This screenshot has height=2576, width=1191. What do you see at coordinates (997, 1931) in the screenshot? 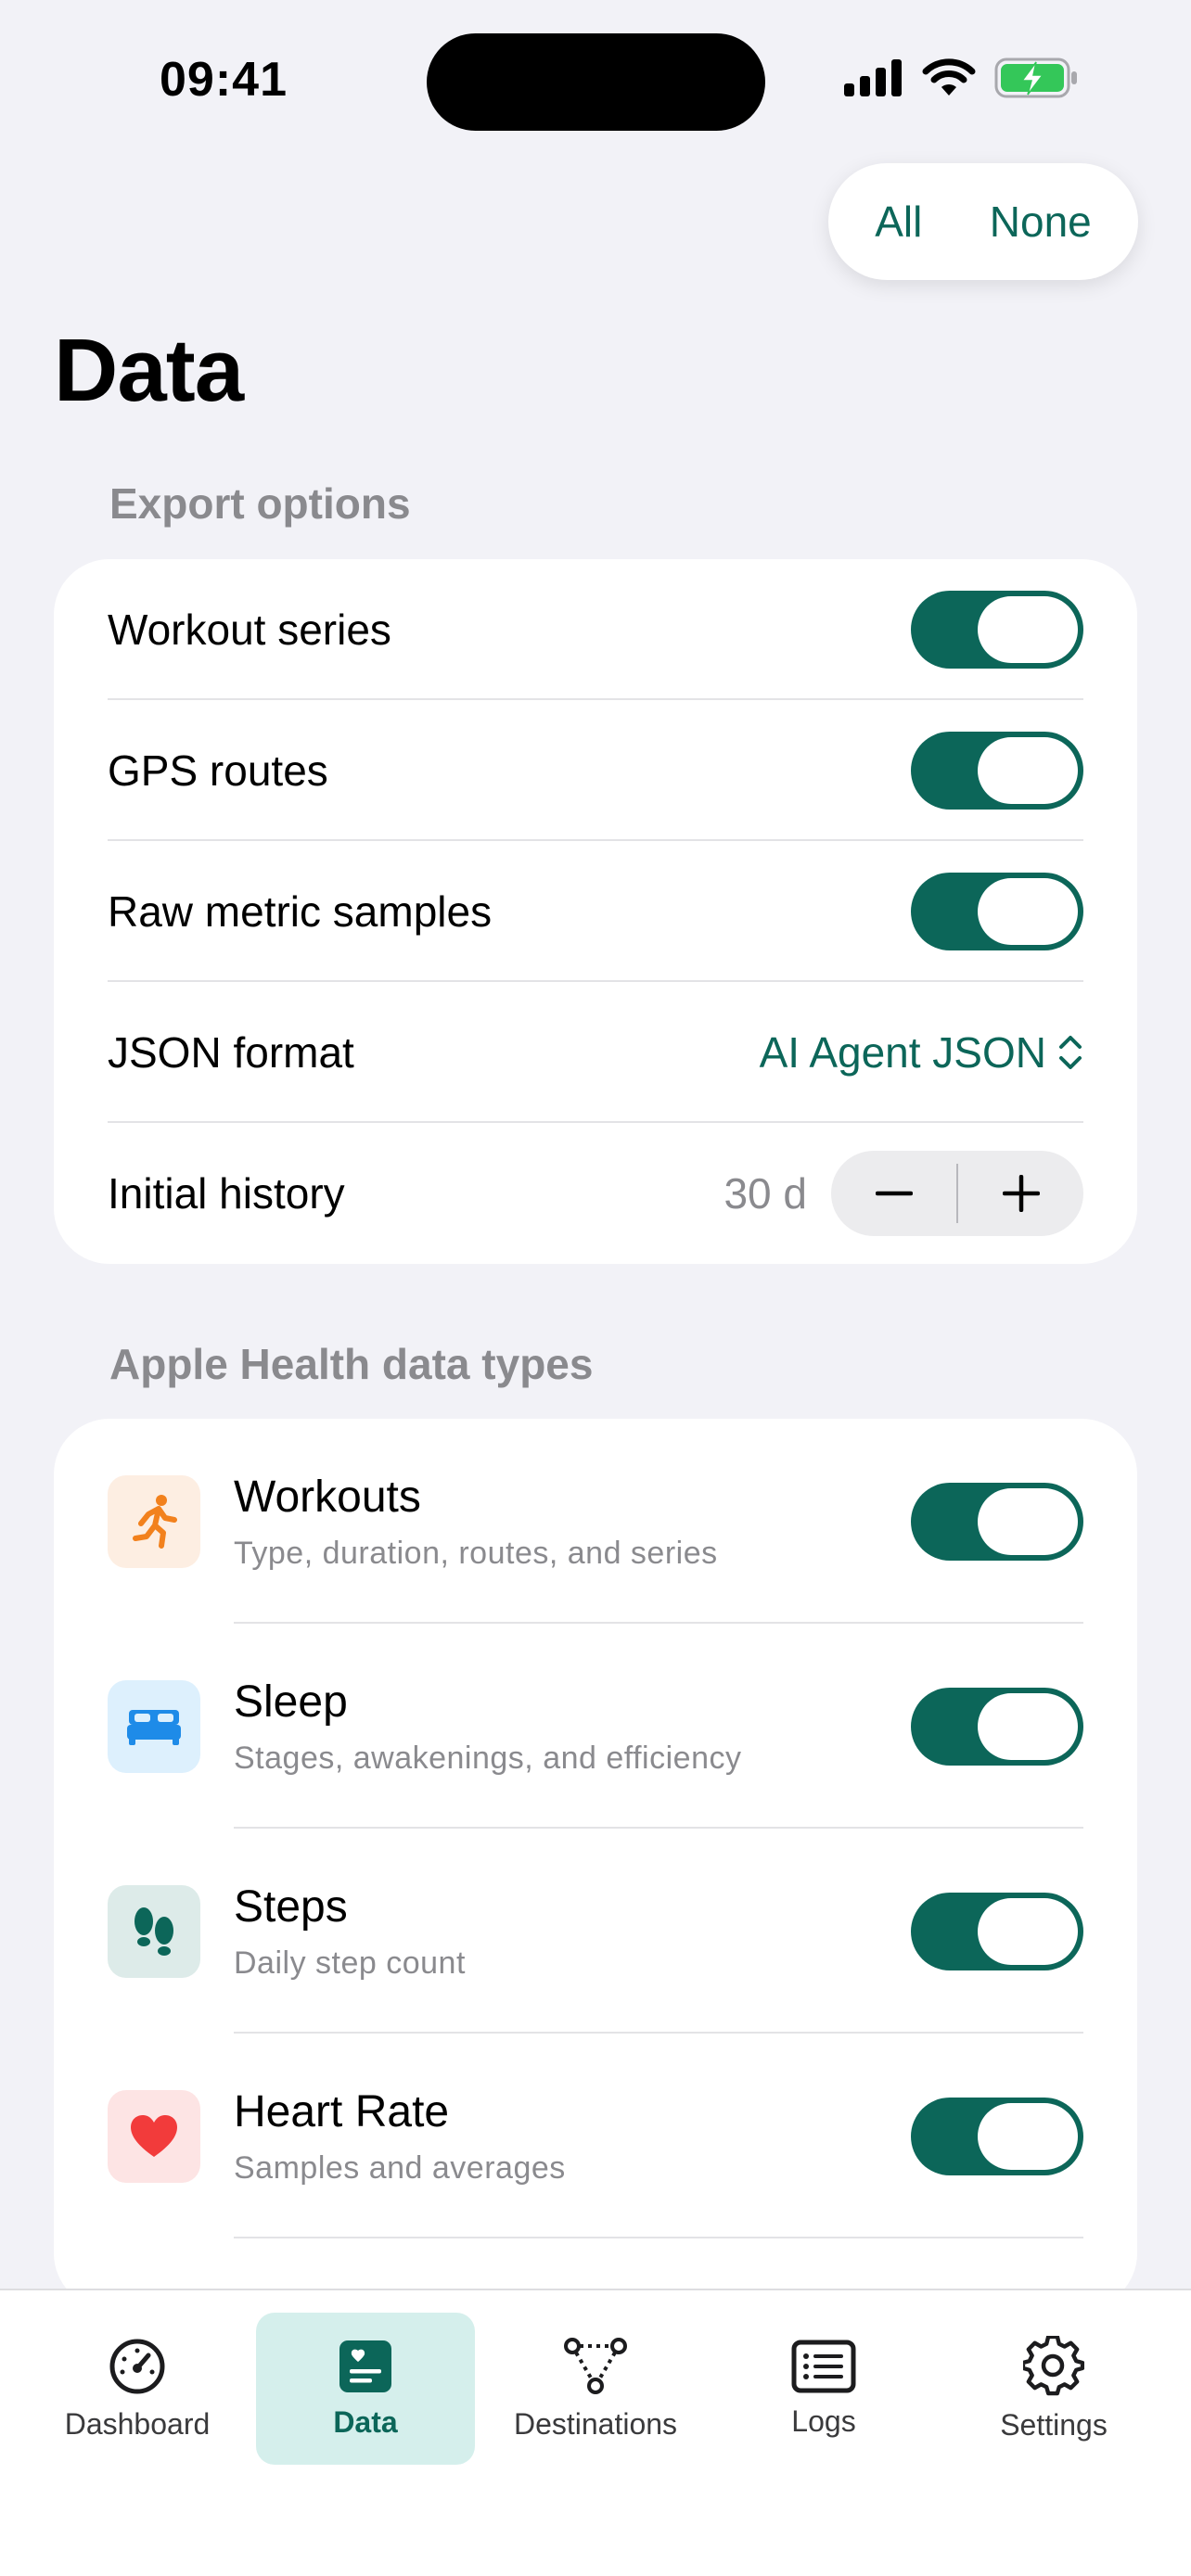
I see `steps-toggle` at bounding box center [997, 1931].